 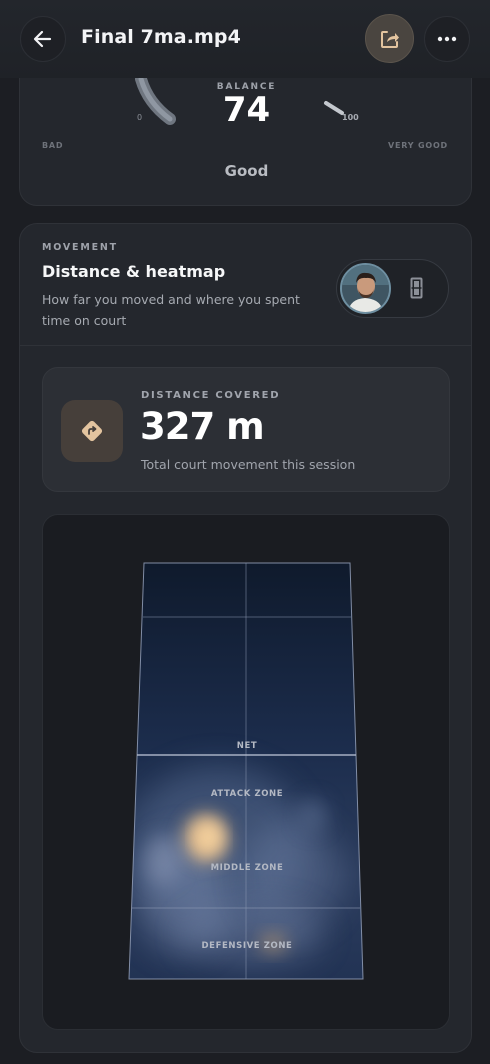 What do you see at coordinates (248, 464) in the screenshot?
I see `distance-subtitle: Total court movement this session` at bounding box center [248, 464].